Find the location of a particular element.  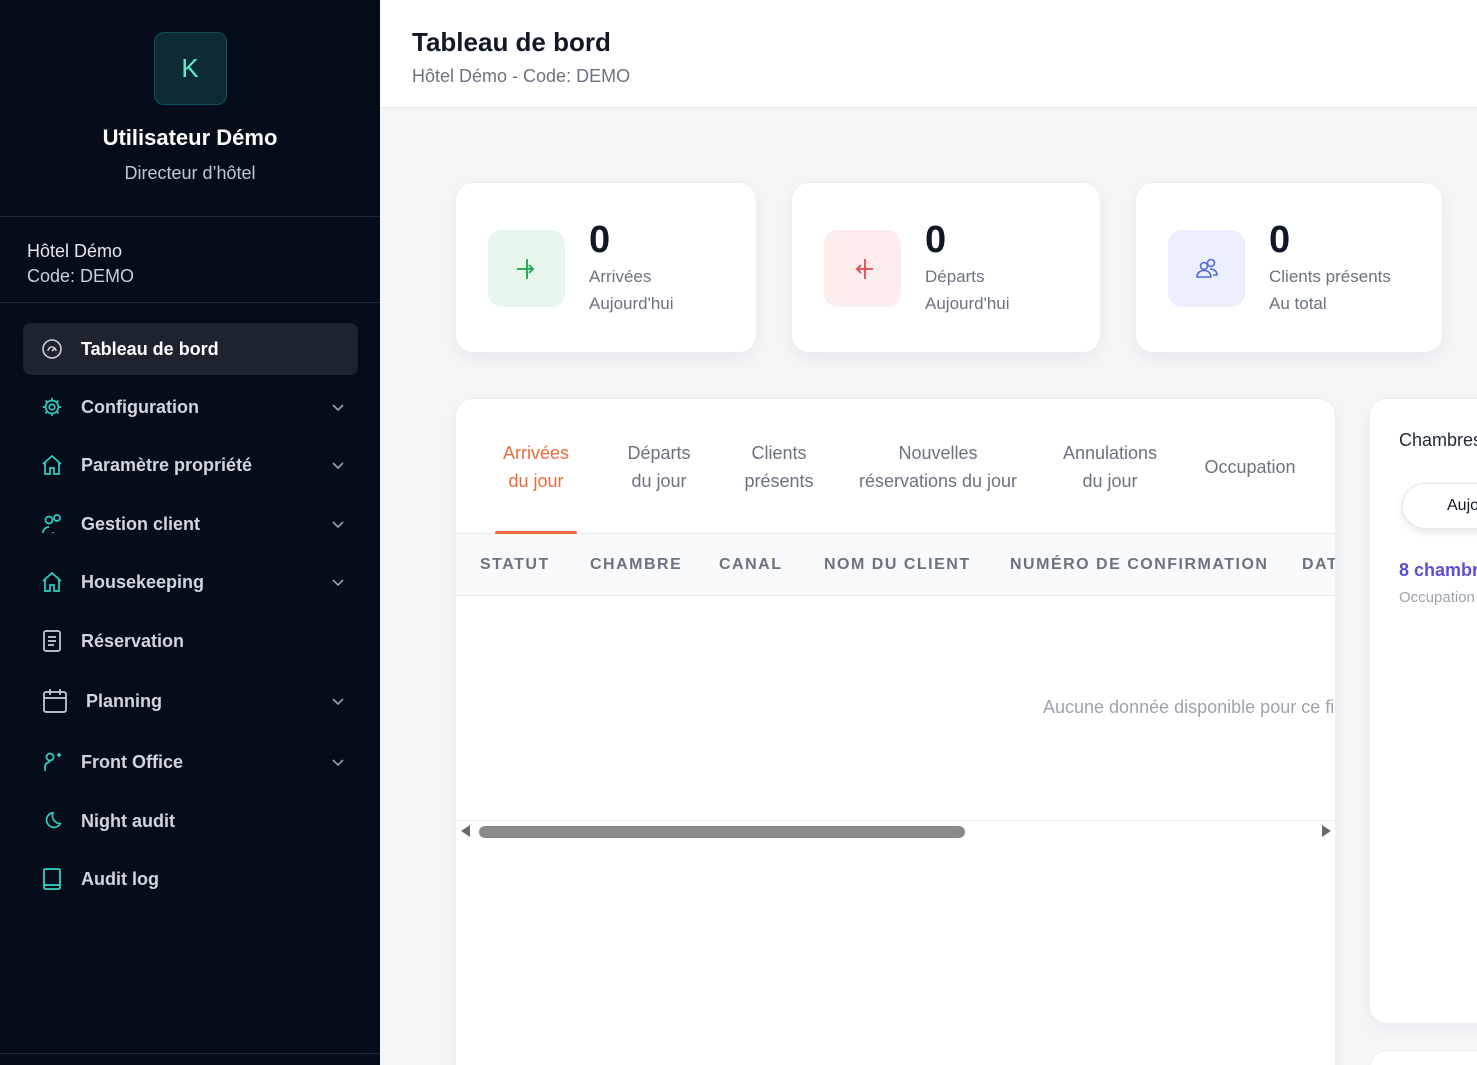

sidebar-item-label: Configuration is located at coordinates (140, 406).